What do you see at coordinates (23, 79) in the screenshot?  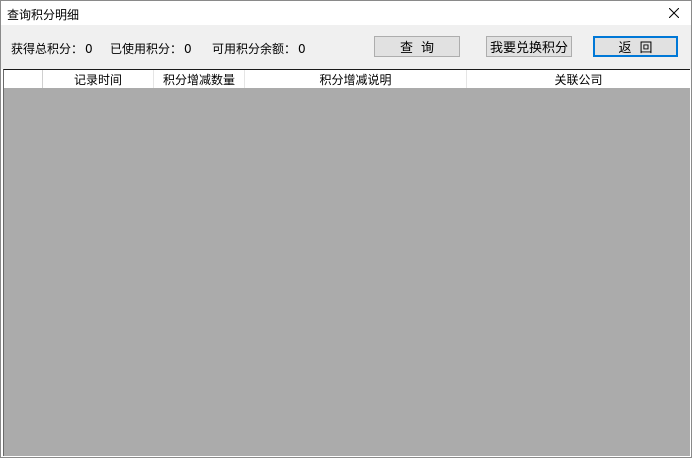 I see `row-header-column` at bounding box center [23, 79].